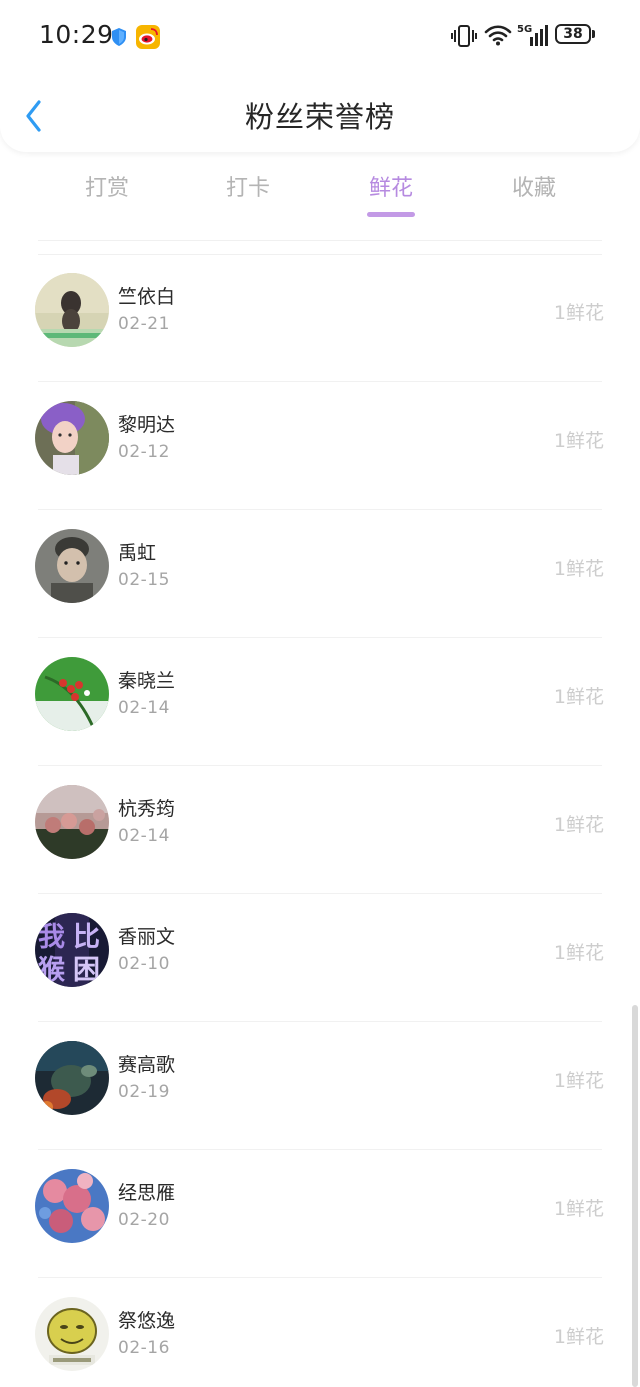 The width and height of the screenshot is (640, 1387). What do you see at coordinates (573, 34) in the screenshot?
I see `battery-level: 38` at bounding box center [573, 34].